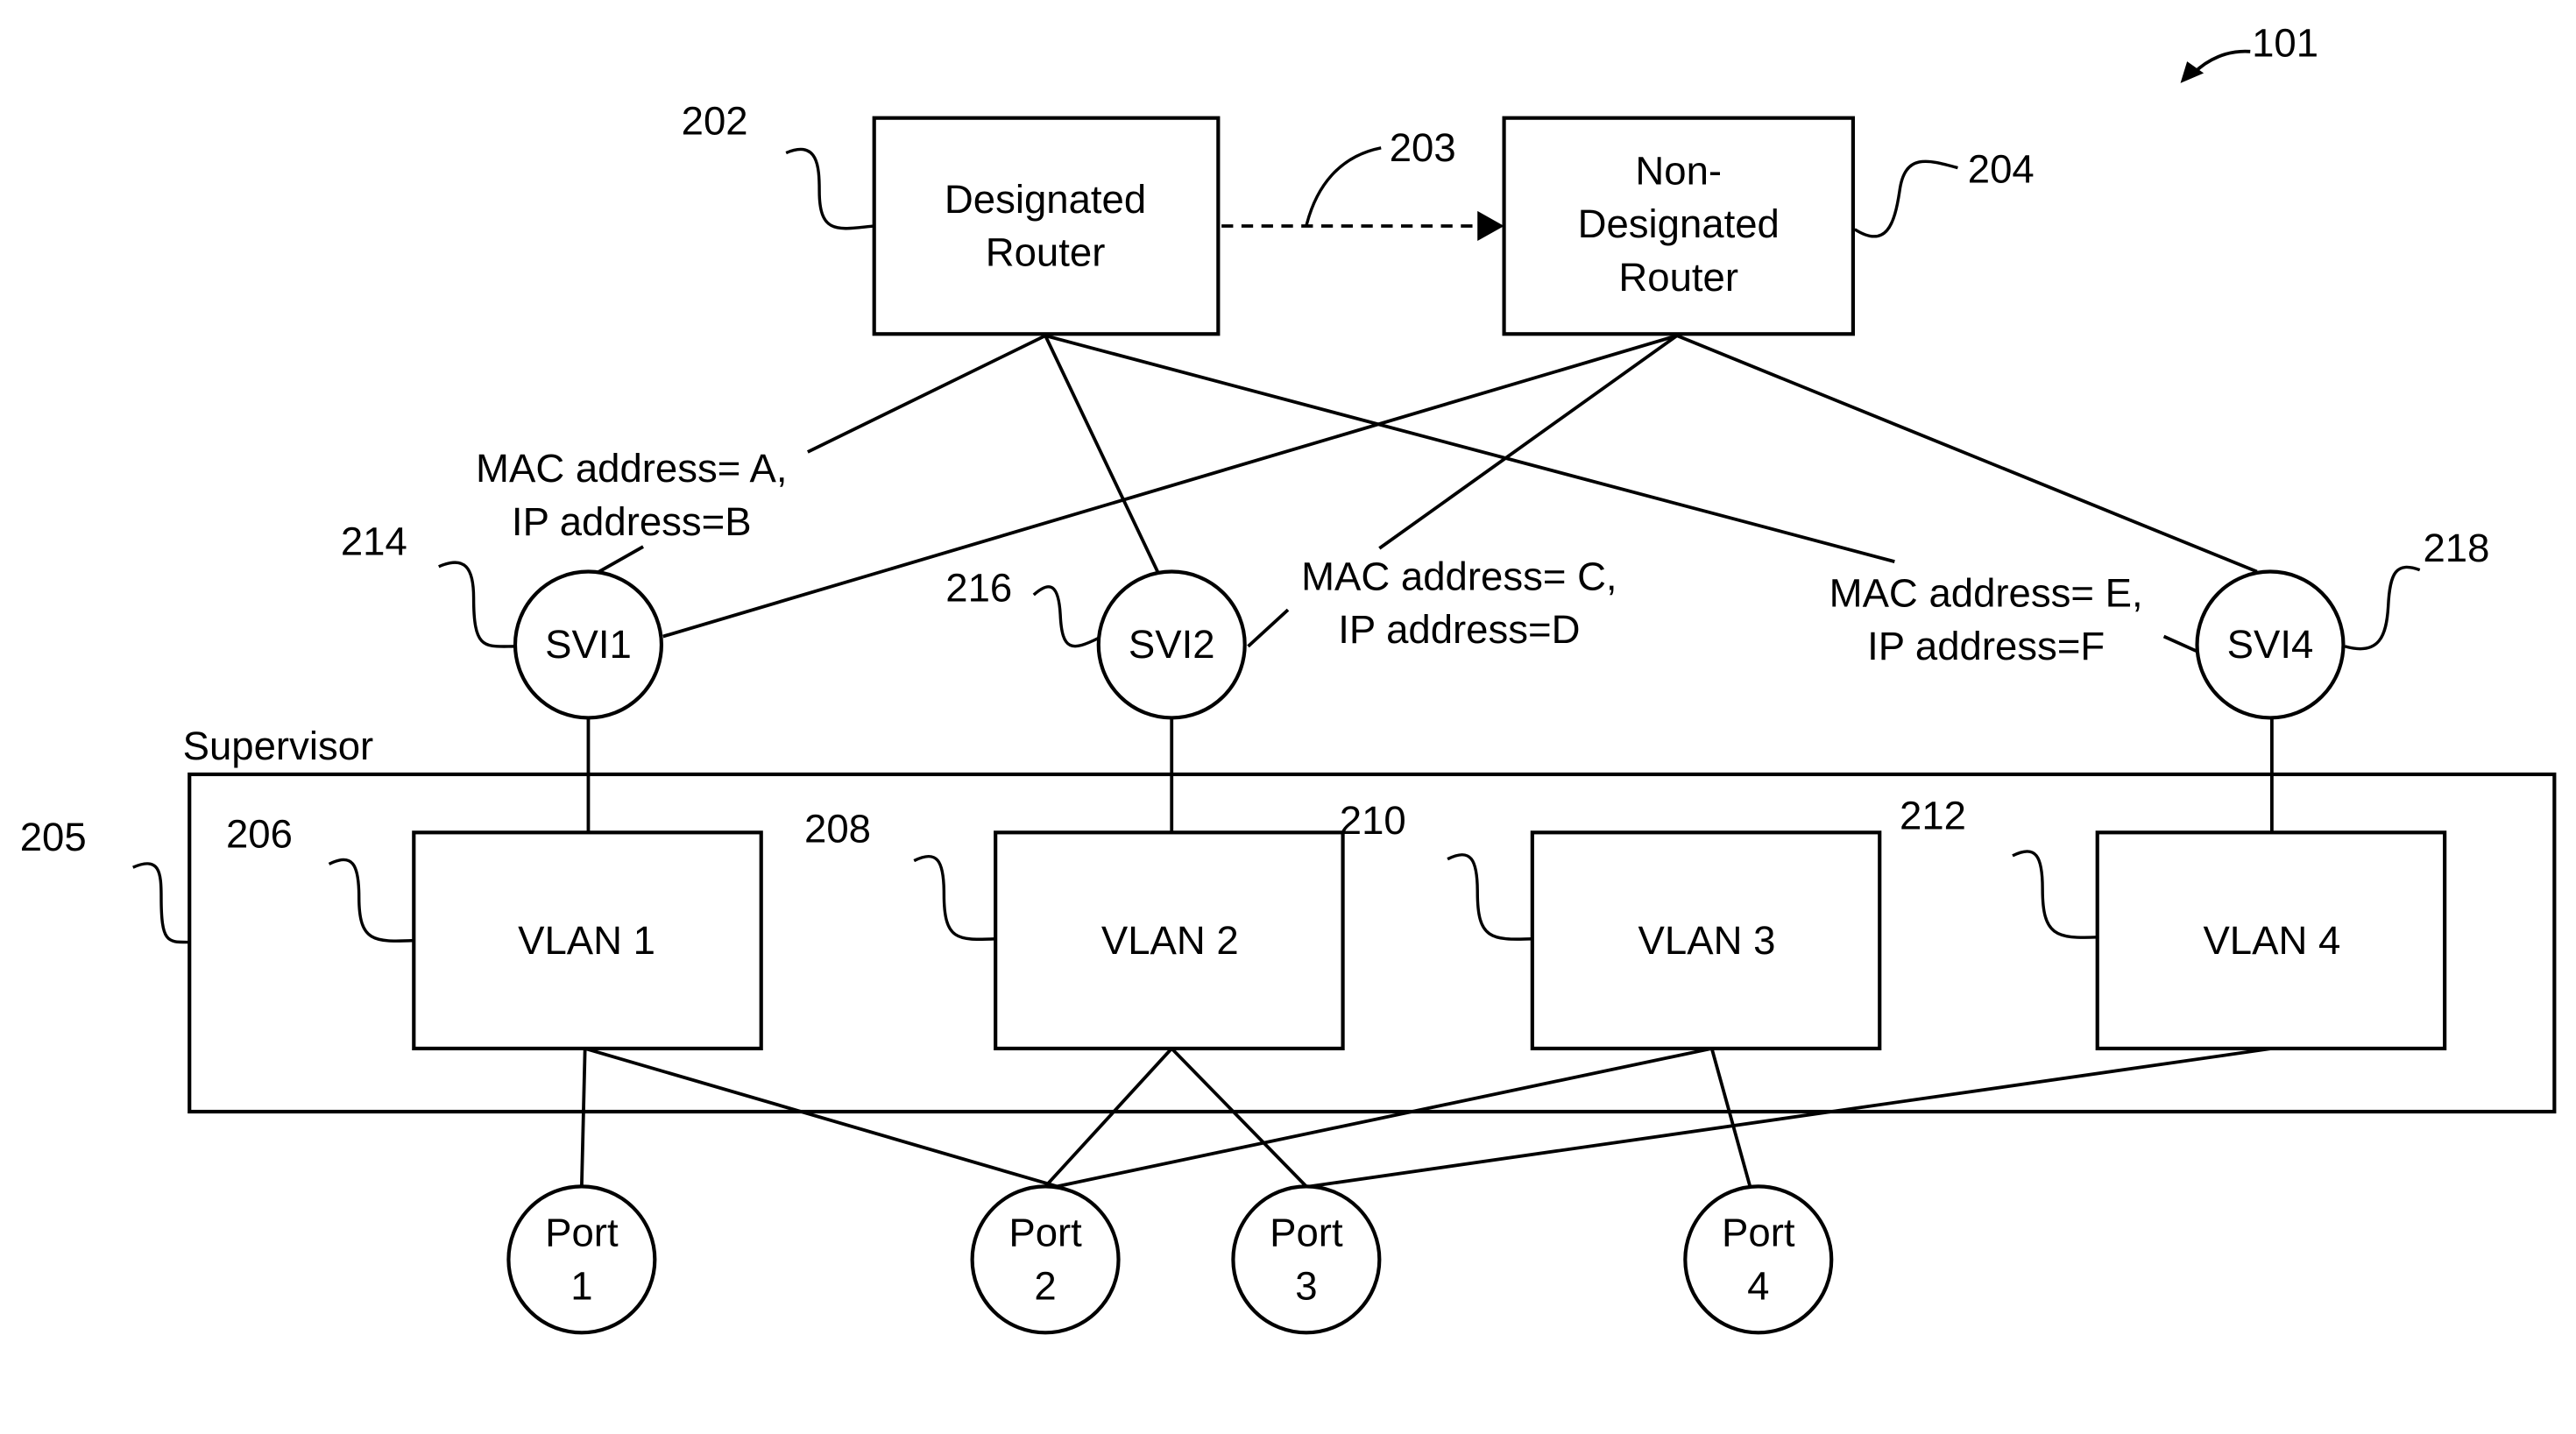 This screenshot has height=1434, width=2576. I want to click on vlan2-label: VLAN 2, so click(1170, 940).